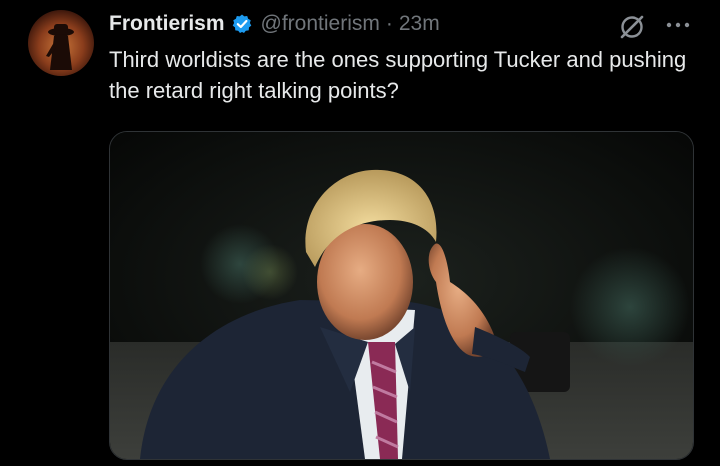 The height and width of the screenshot is (466, 720). What do you see at coordinates (242, 24) in the screenshot?
I see `verified-badge-icon` at bounding box center [242, 24].